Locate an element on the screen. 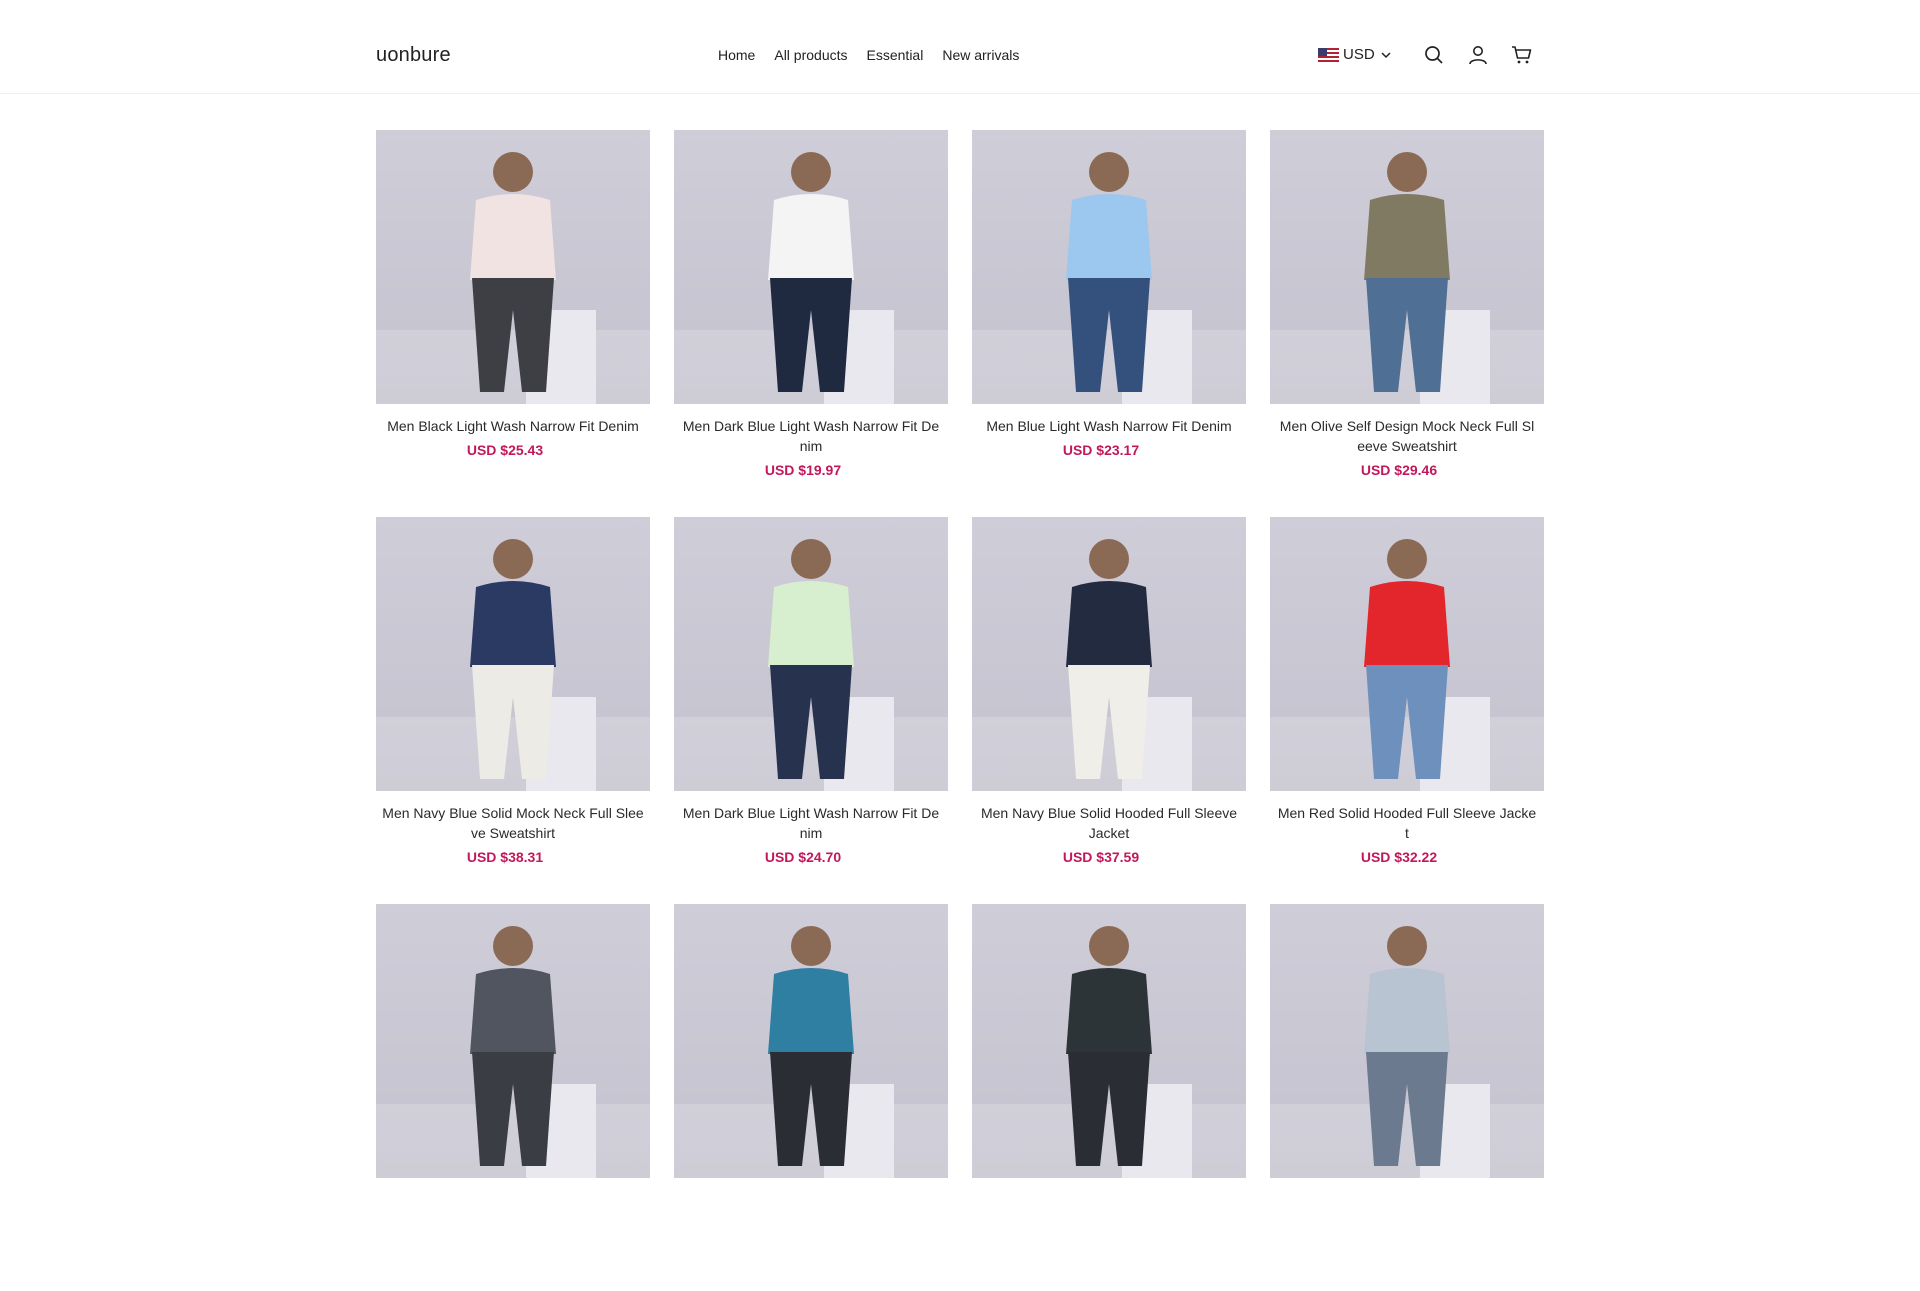 Image resolution: width=1920 pixels, height=1291 pixels. store-logo: uonbure is located at coordinates (413, 55).